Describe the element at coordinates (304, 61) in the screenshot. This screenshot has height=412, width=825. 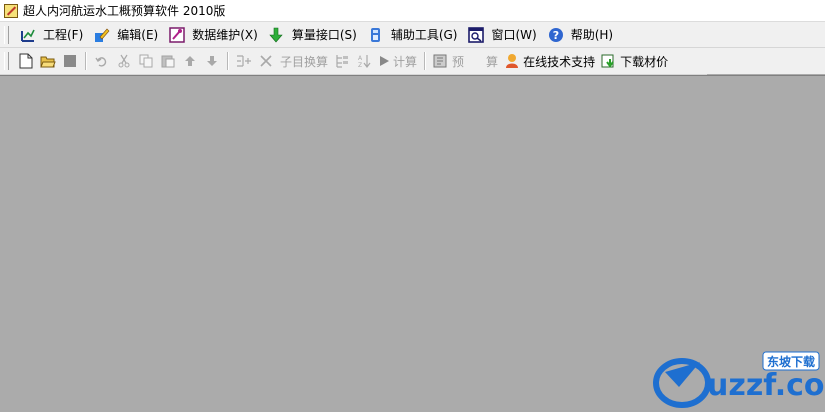
I see `subitem-conversion-button: 子目换算` at that location.